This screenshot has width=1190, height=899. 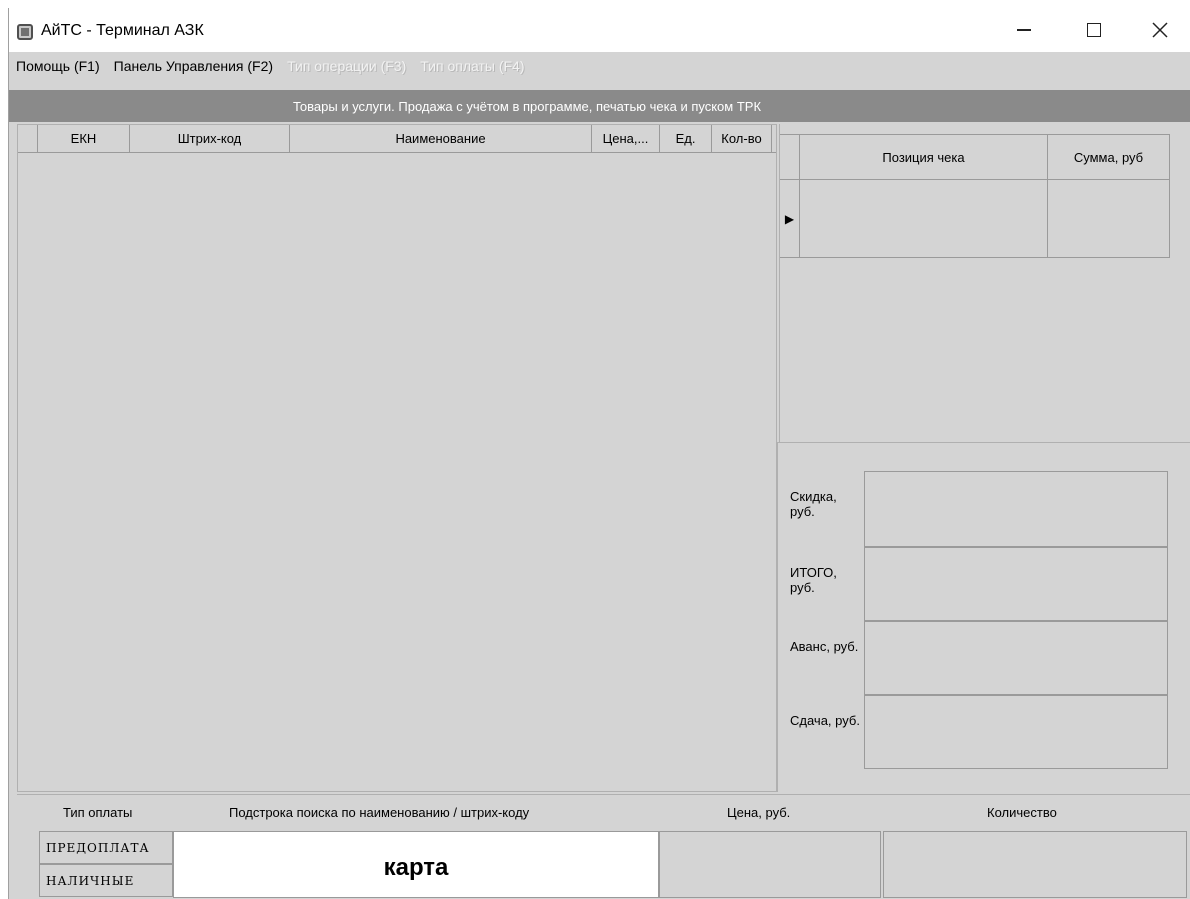 I want to click on menu-payment-type: Тип оплаты (F4), so click(x=472, y=66).